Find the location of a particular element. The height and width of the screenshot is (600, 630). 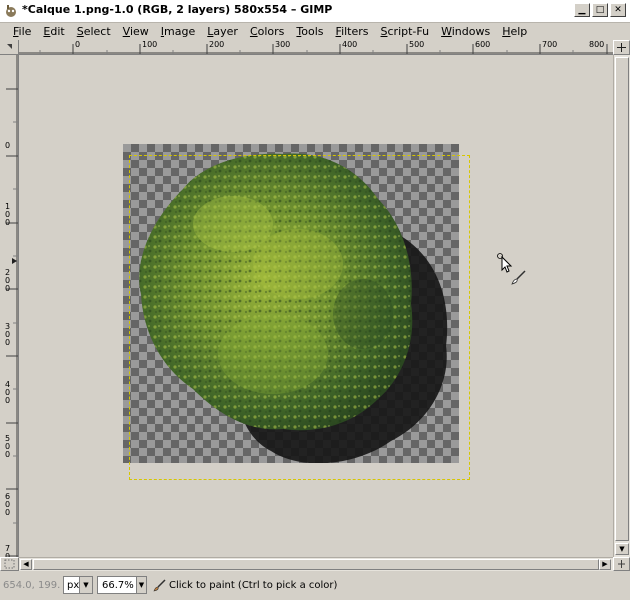

menu-filters: Filters is located at coordinates (352, 31).